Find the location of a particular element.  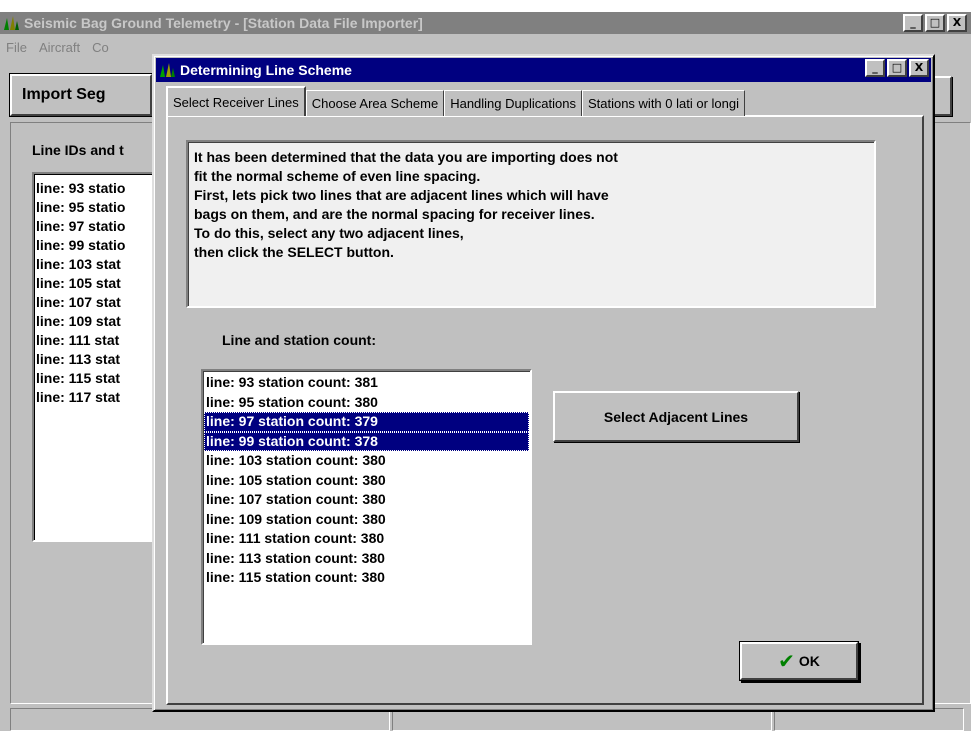

maximize-button: □ is located at coordinates (935, 23).